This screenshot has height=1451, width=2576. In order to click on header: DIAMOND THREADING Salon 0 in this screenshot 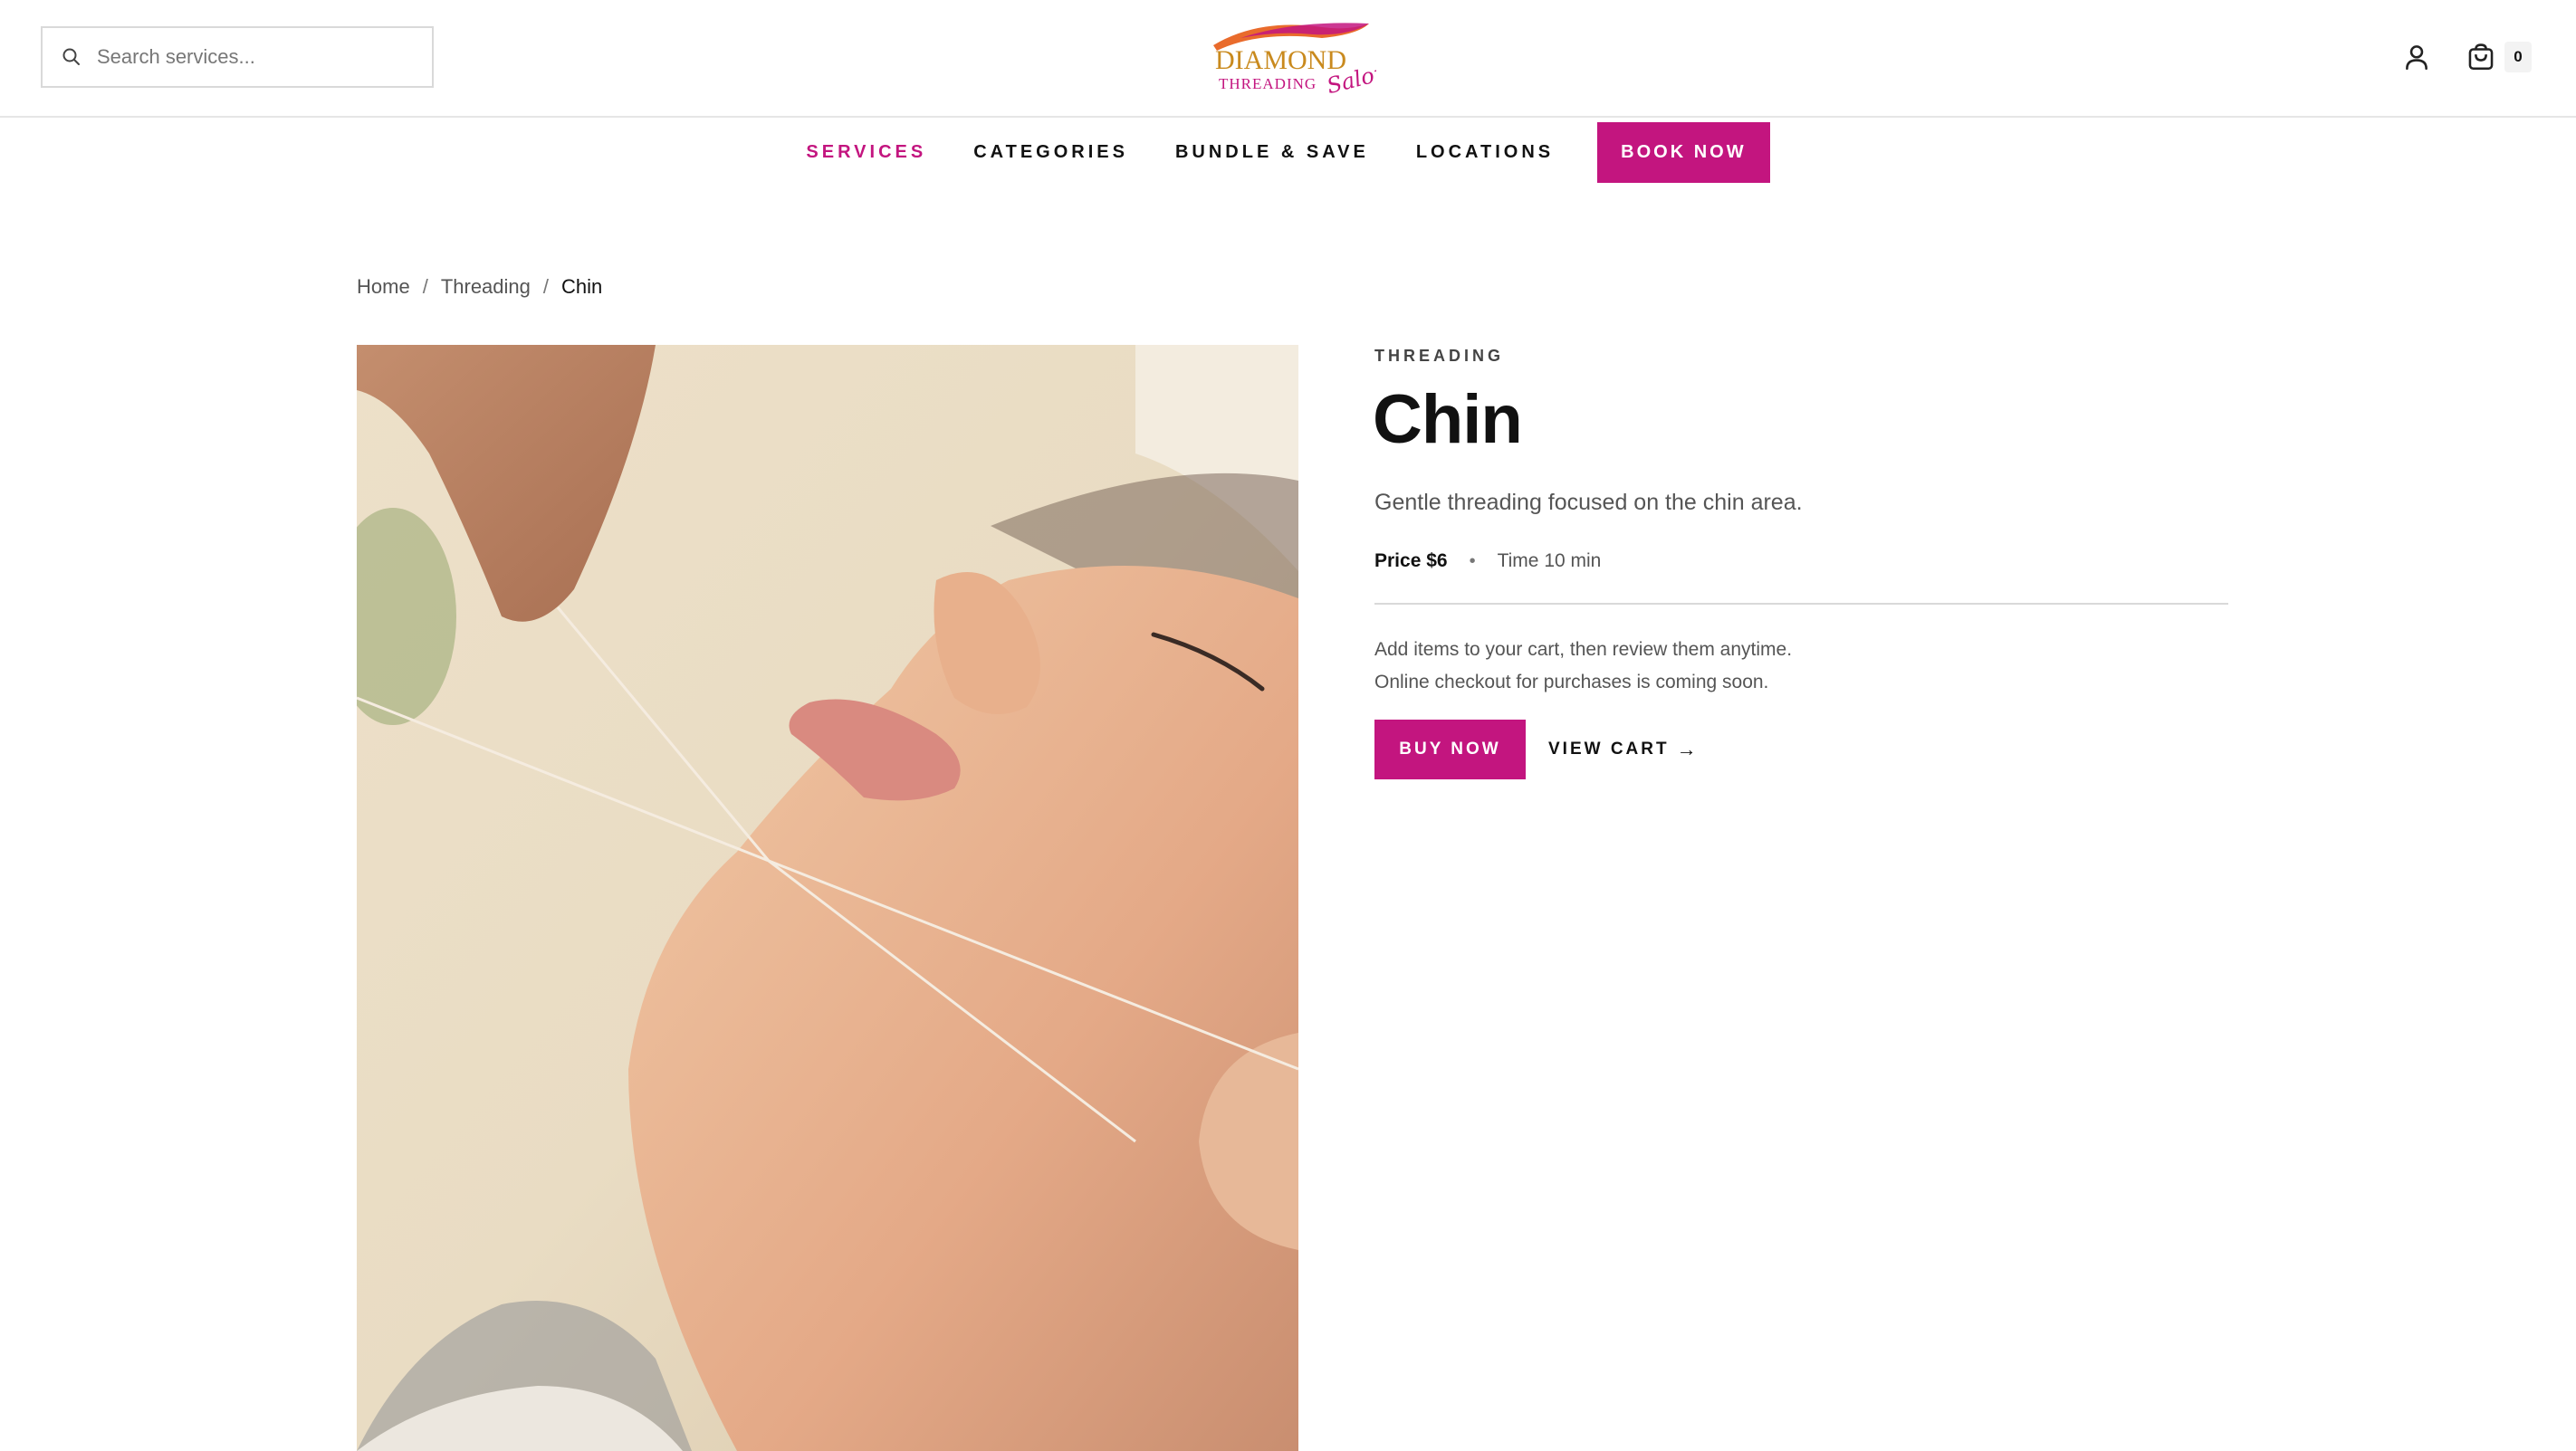, I will do `click(1288, 59)`.